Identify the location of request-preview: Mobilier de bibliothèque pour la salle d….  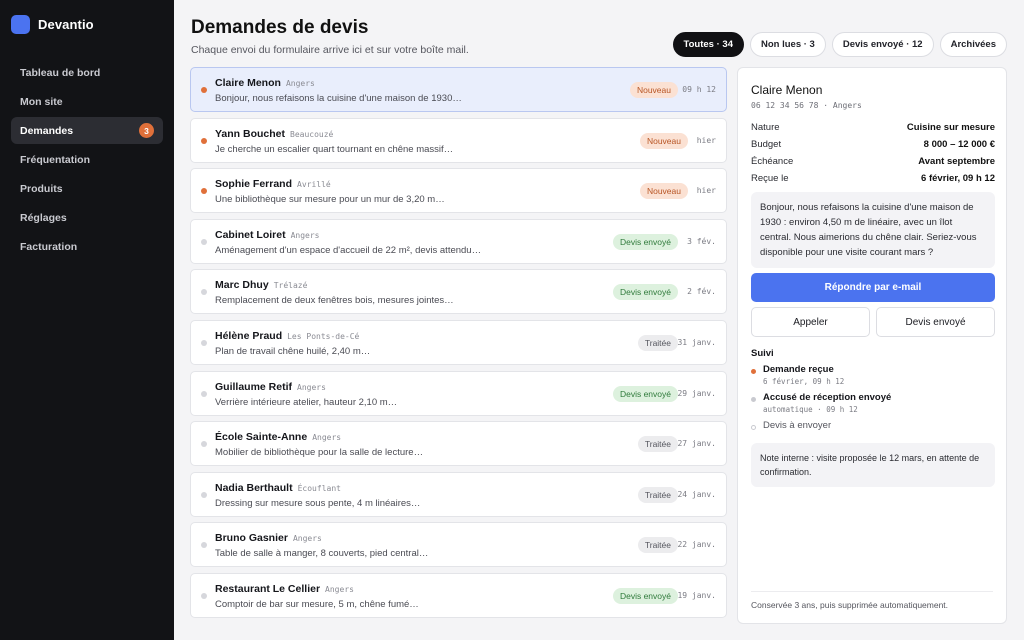
(319, 453).